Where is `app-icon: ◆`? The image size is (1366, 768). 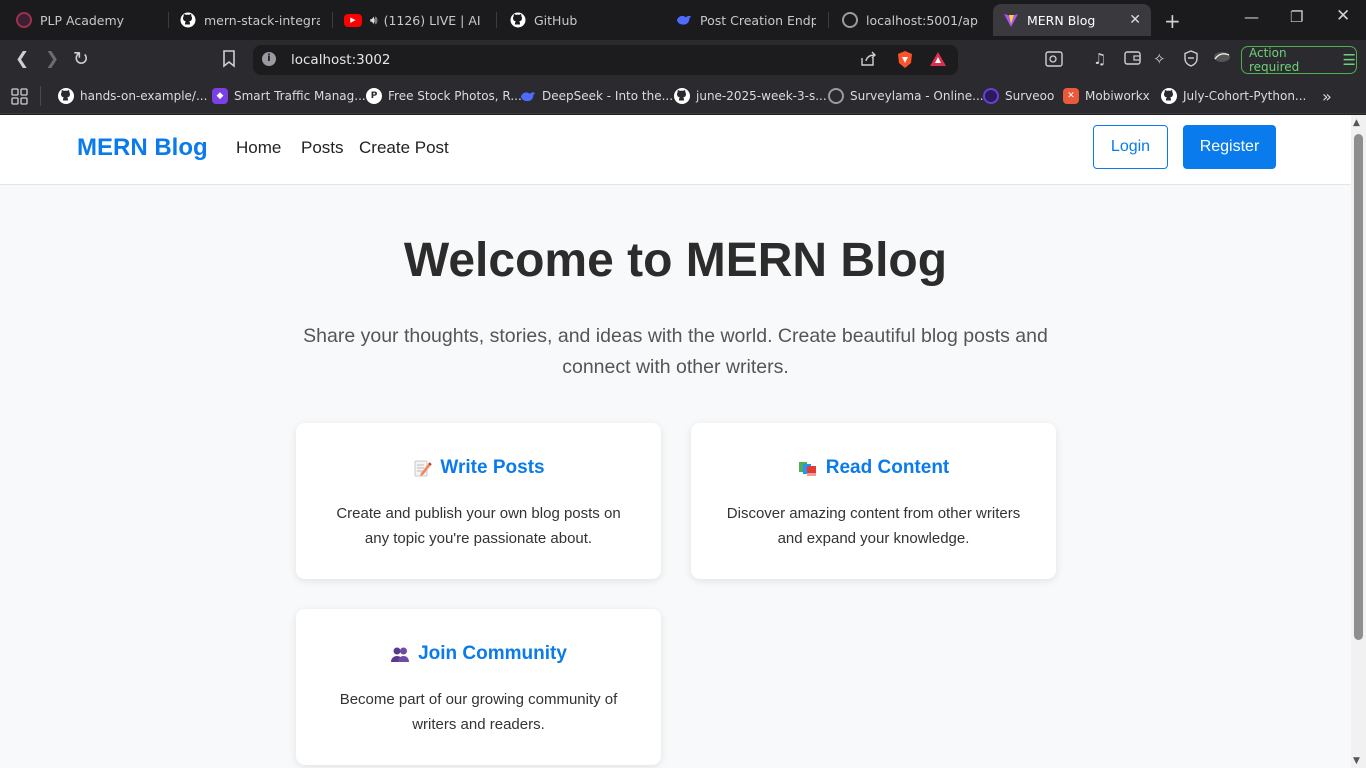 app-icon: ◆ is located at coordinates (220, 96).